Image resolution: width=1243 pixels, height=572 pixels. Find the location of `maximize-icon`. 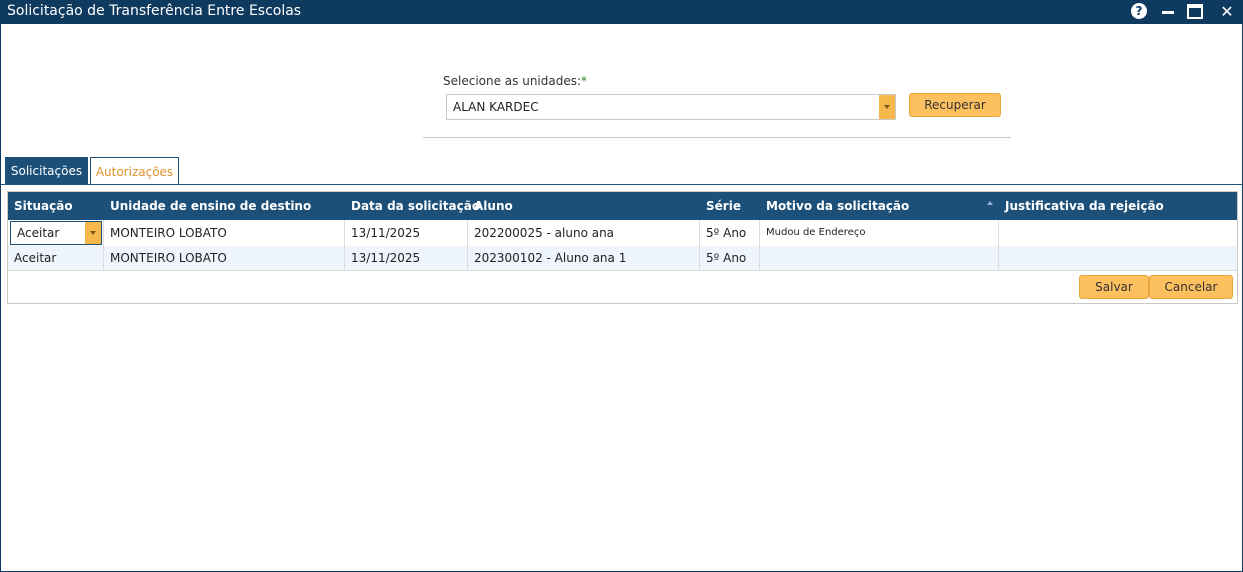

maximize-icon is located at coordinates (1196, 12).